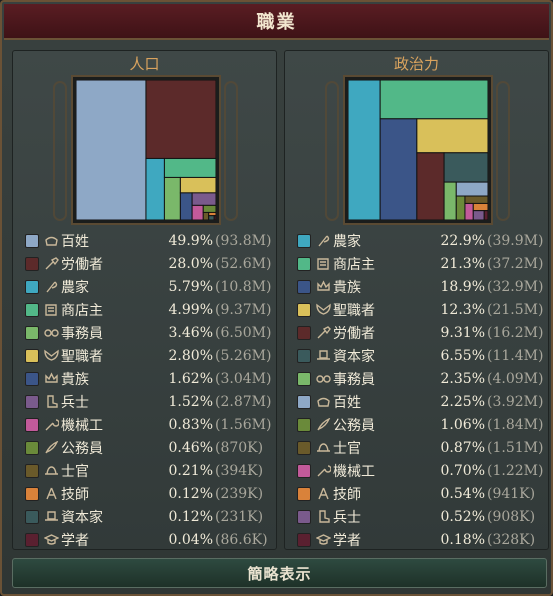 This screenshot has height=596, width=553. Describe the element at coordinates (190, 355) in the screenshot. I see `profession-percent: 2.80%` at that location.